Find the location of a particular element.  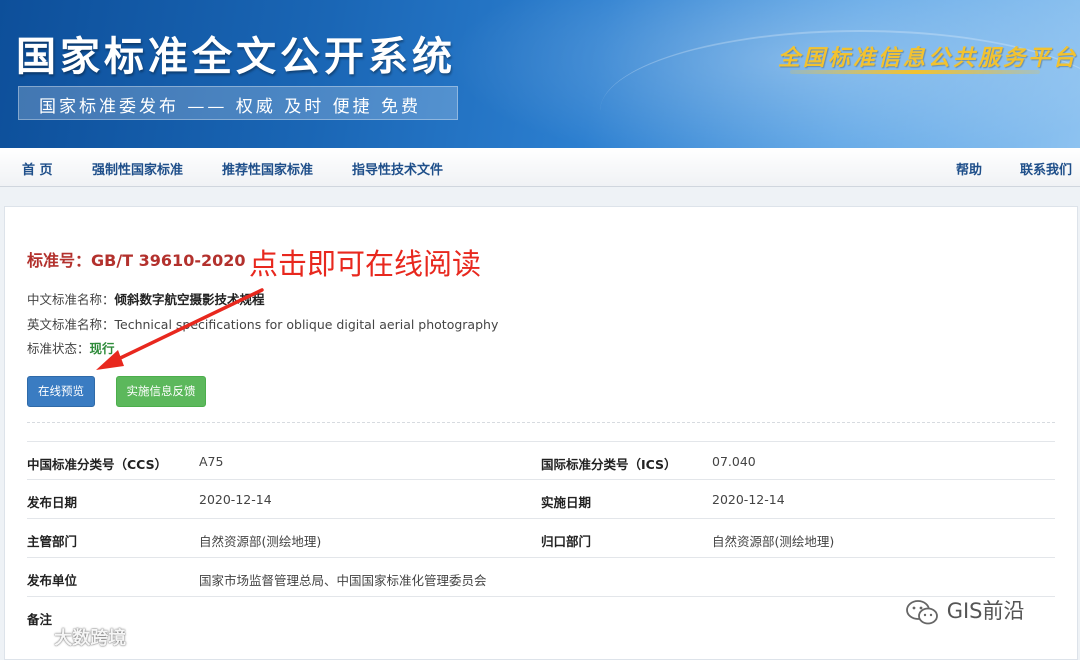

annotation-arrow is located at coordinates (180, 329).